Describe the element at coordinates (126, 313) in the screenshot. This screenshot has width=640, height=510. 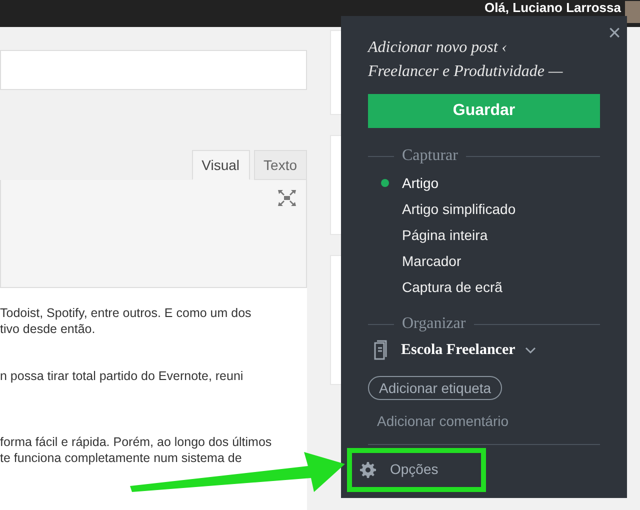
I see `paragraph-text: Todoist, Spotify, entre outros. E como um dos` at that location.